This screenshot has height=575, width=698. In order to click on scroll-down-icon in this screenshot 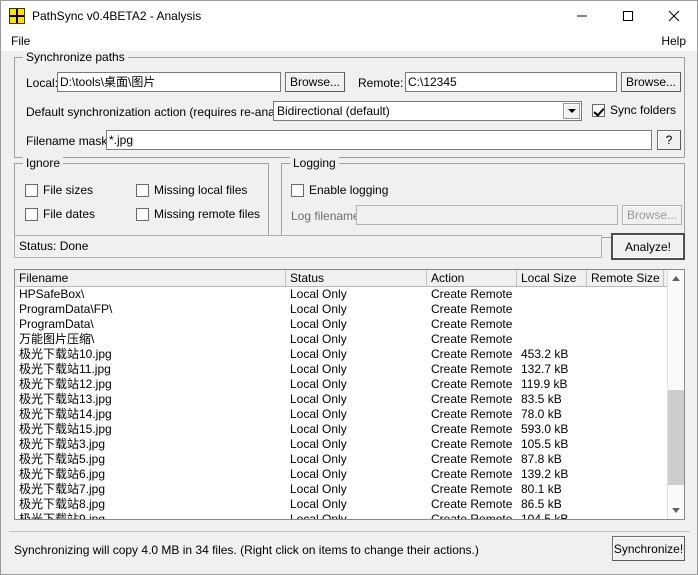, I will do `click(676, 510)`.